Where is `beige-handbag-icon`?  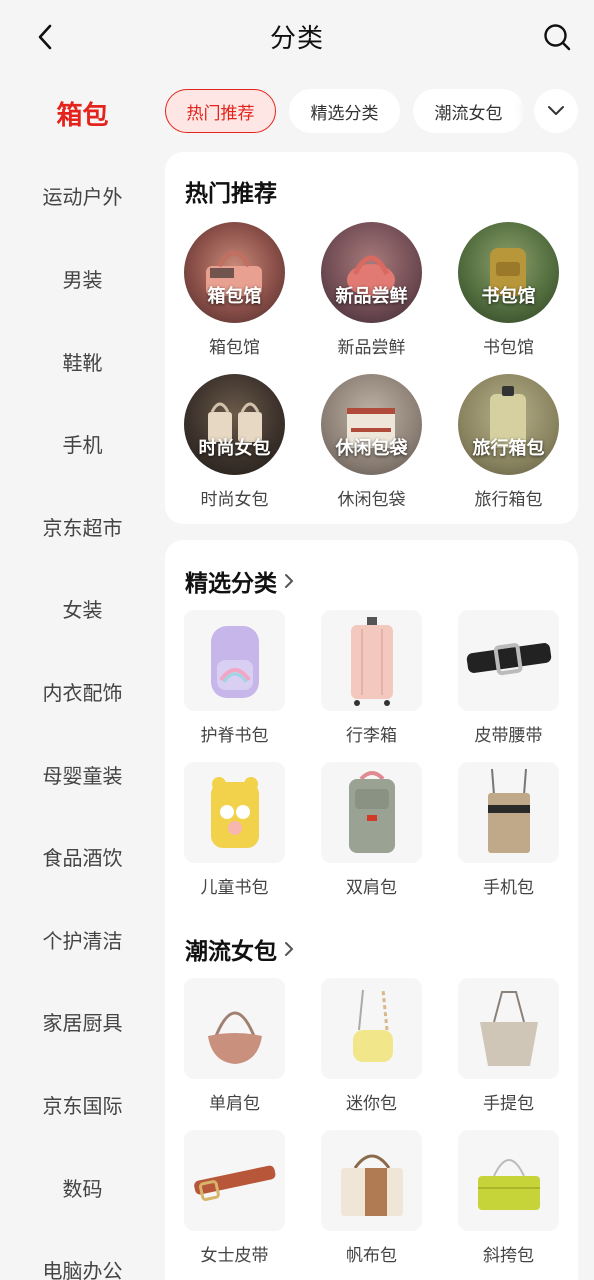
beige-handbag-icon is located at coordinates (508, 1028).